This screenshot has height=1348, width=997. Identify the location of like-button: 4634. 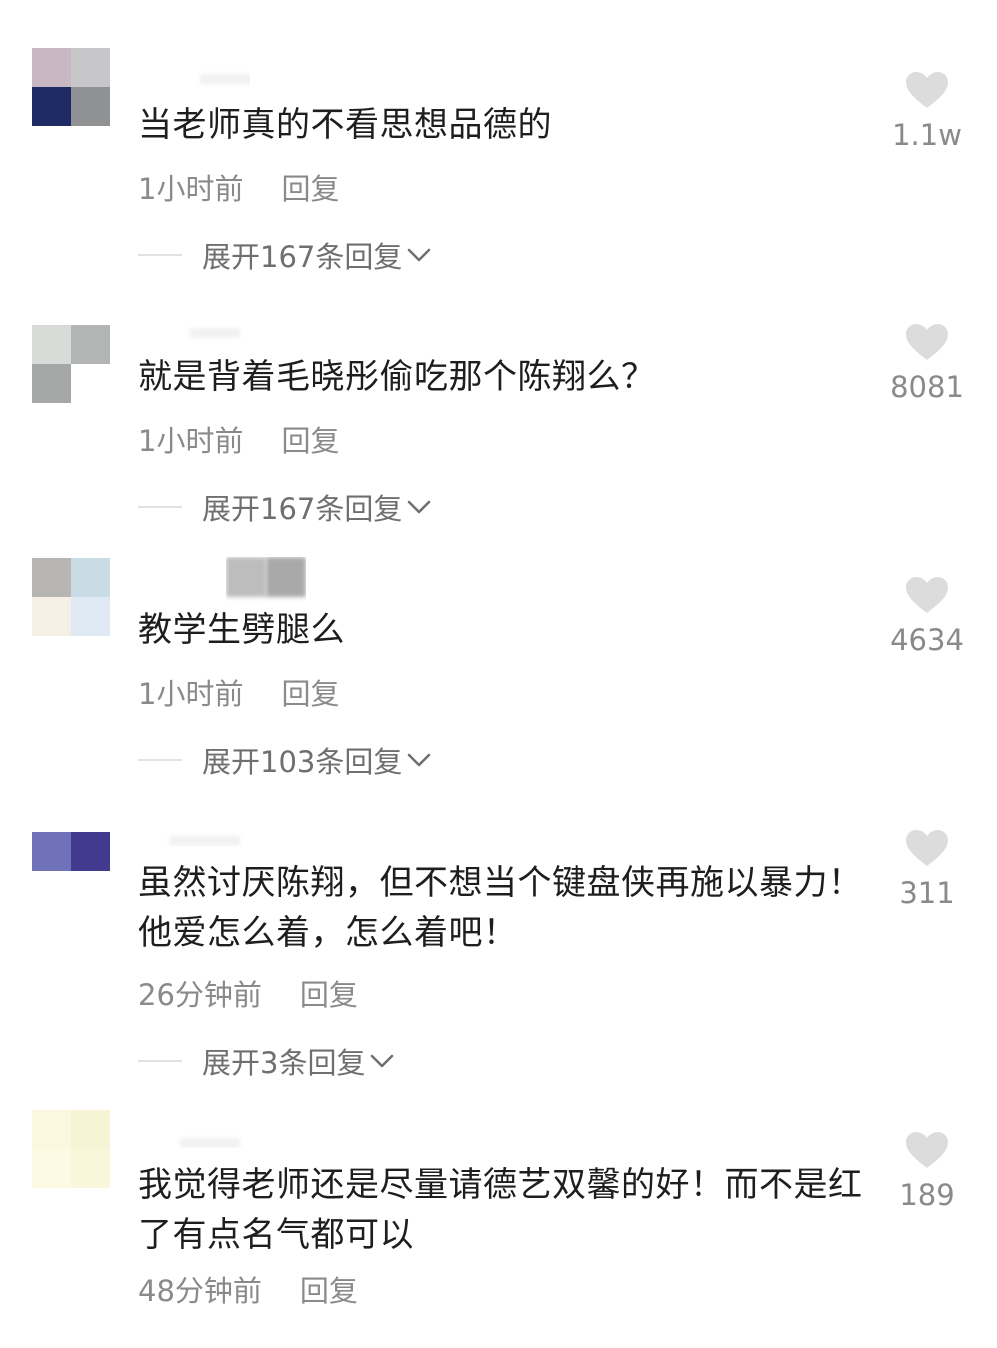
(927, 616).